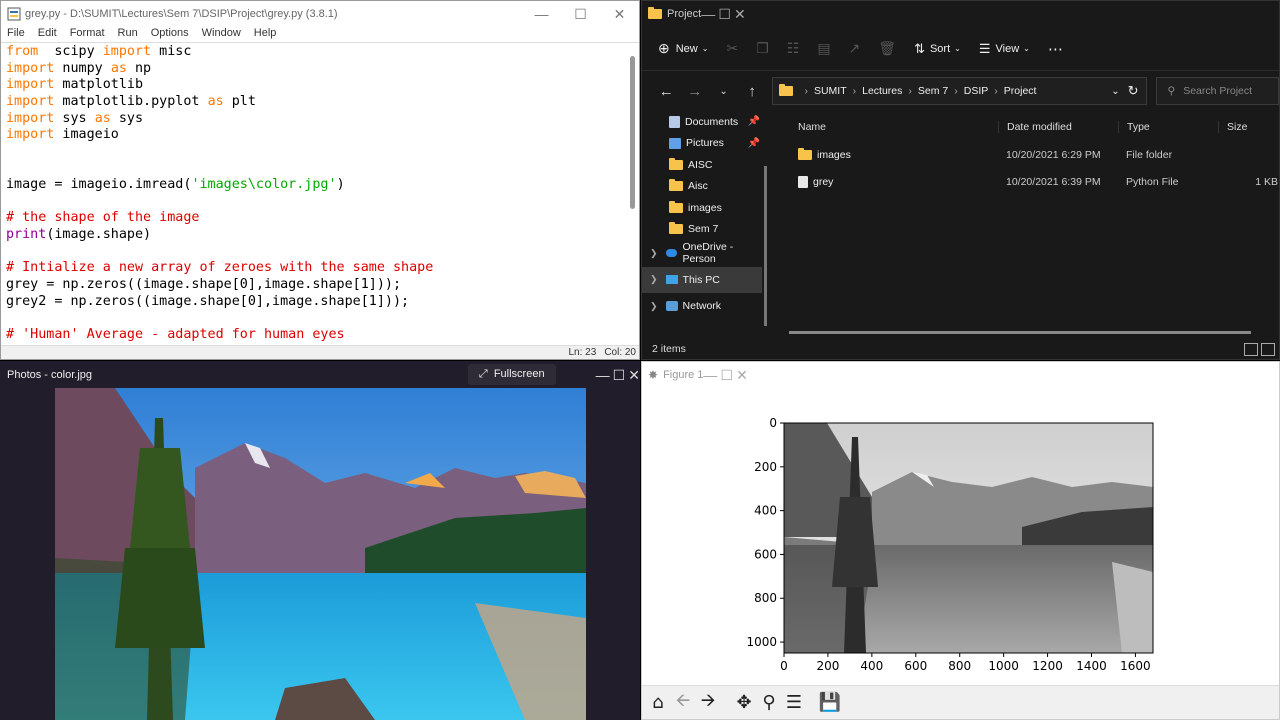 The height and width of the screenshot is (720, 1280). What do you see at coordinates (1248, 127) in the screenshot?
I see `column-header-size: Size` at bounding box center [1248, 127].